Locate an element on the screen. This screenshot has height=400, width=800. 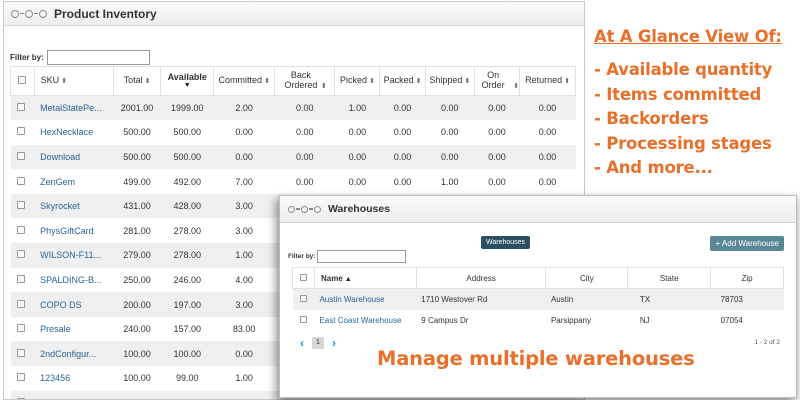
manage-warehouses-tagline: Manage multiple warehouses is located at coordinates (536, 358).